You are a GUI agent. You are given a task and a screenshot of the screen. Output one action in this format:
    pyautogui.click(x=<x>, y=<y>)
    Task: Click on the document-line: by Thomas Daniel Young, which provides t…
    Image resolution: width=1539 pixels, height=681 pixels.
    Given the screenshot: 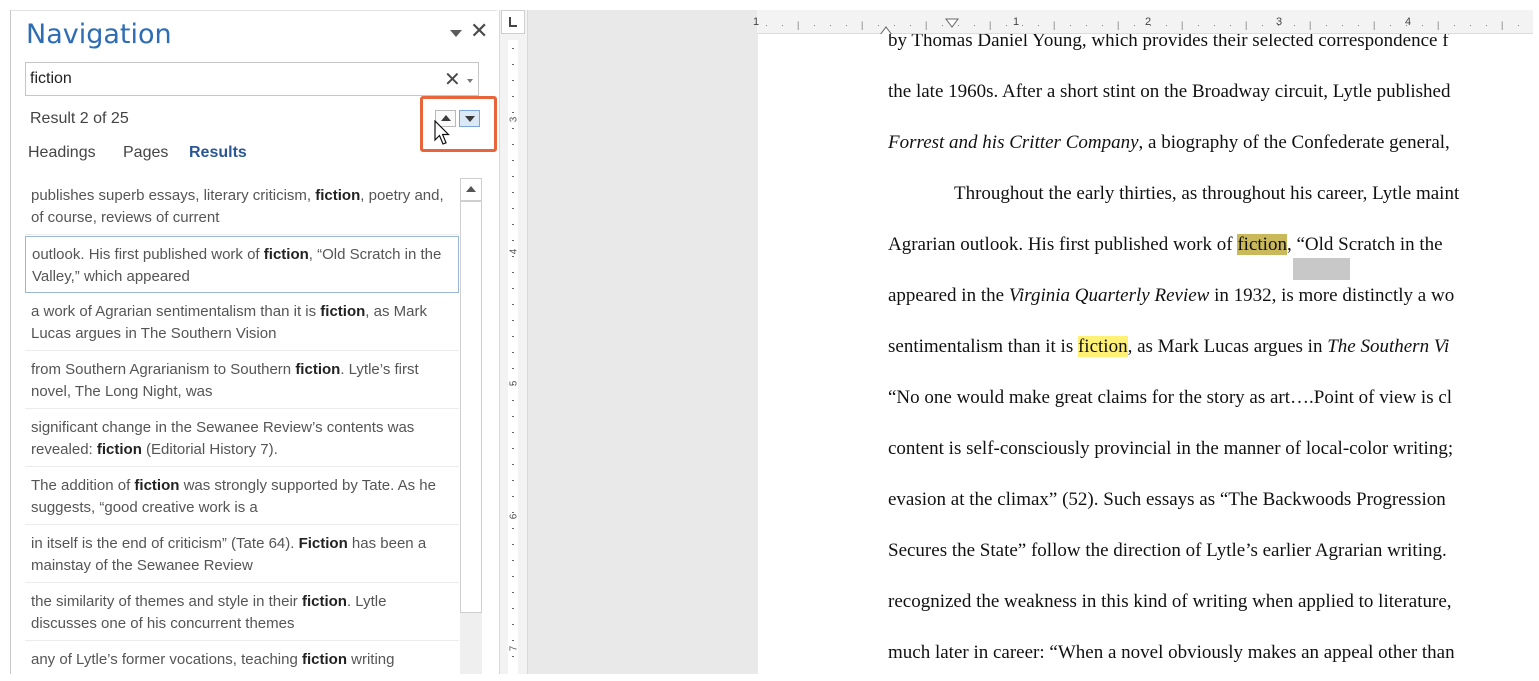 What is the action you would take?
    pyautogui.click(x=1168, y=43)
    